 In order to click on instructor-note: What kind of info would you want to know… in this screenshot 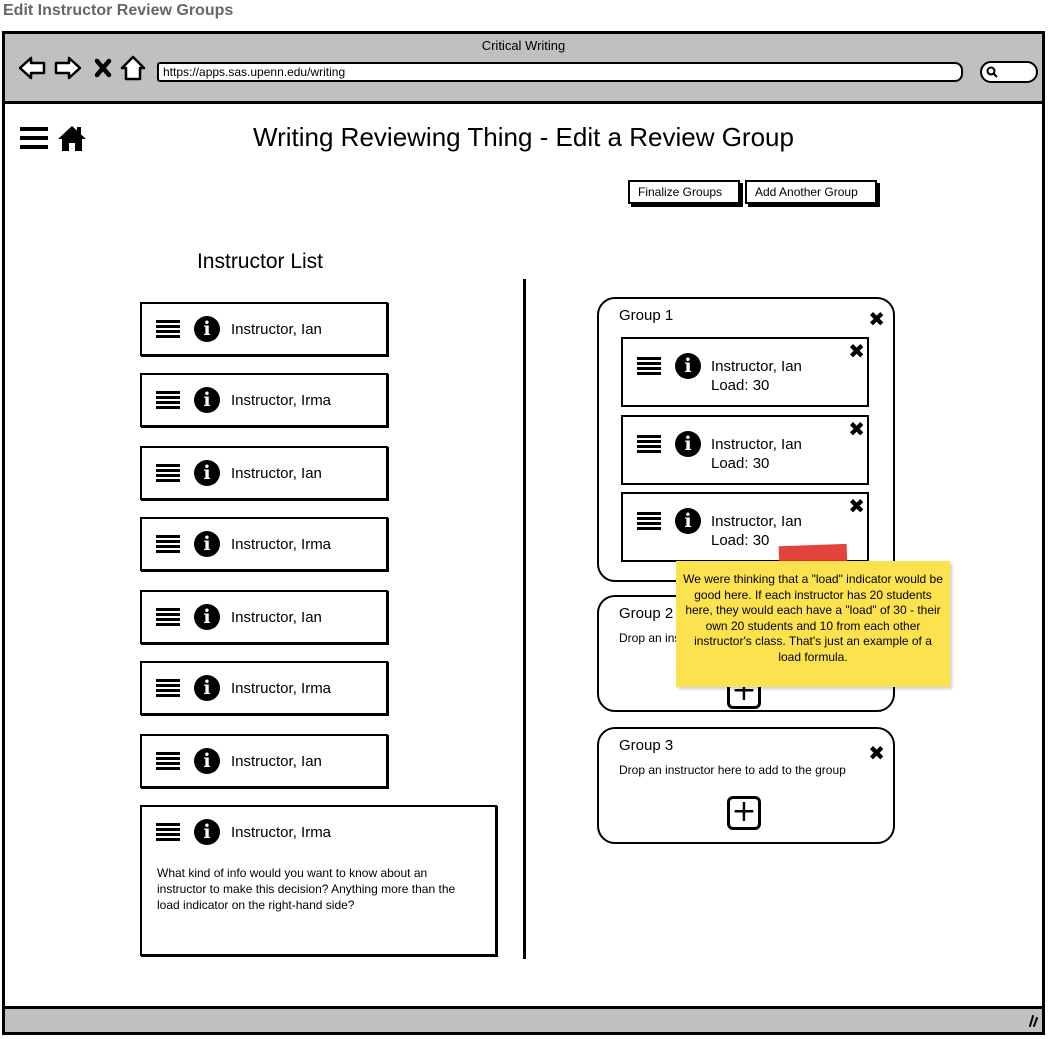, I will do `click(306, 889)`.